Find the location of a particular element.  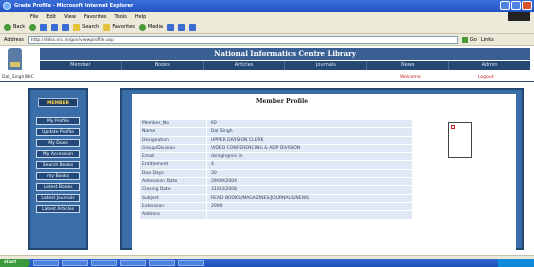

menu-file: File is located at coordinates (34, 17).